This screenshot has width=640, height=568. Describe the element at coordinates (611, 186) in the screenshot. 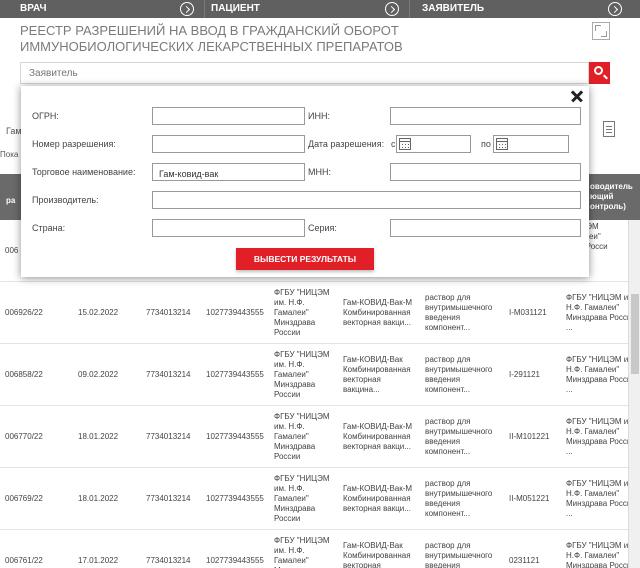

I see `header-cell: оводитель` at that location.